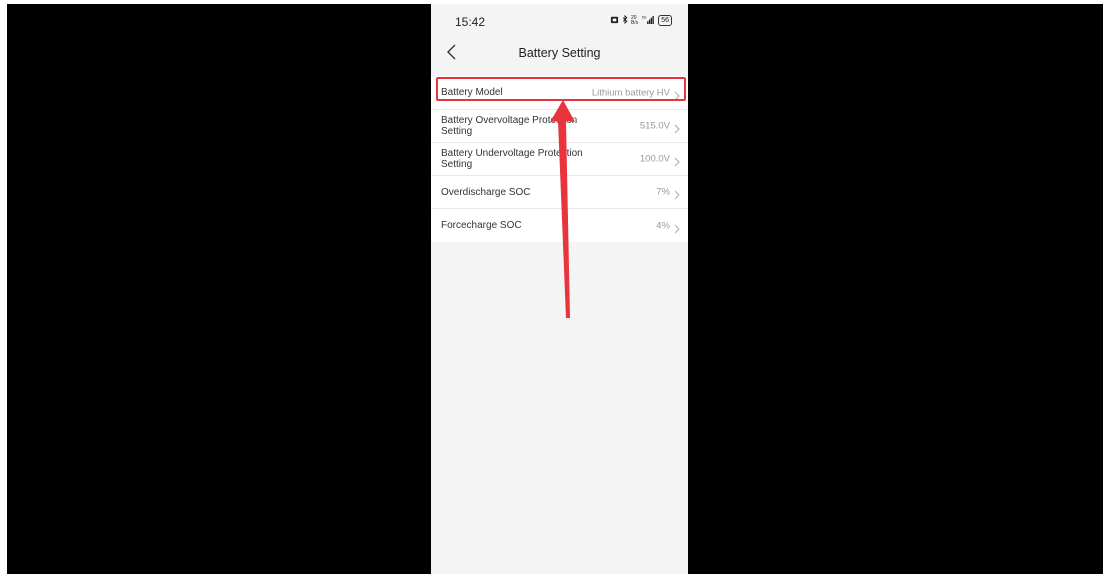  Describe the element at coordinates (654, 159) in the screenshot. I see `setting-value: 100.0V` at that location.